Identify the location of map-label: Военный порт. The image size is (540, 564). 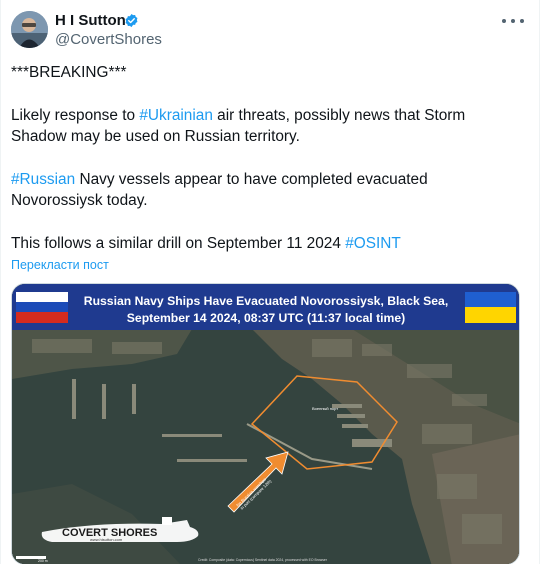
(325, 408).